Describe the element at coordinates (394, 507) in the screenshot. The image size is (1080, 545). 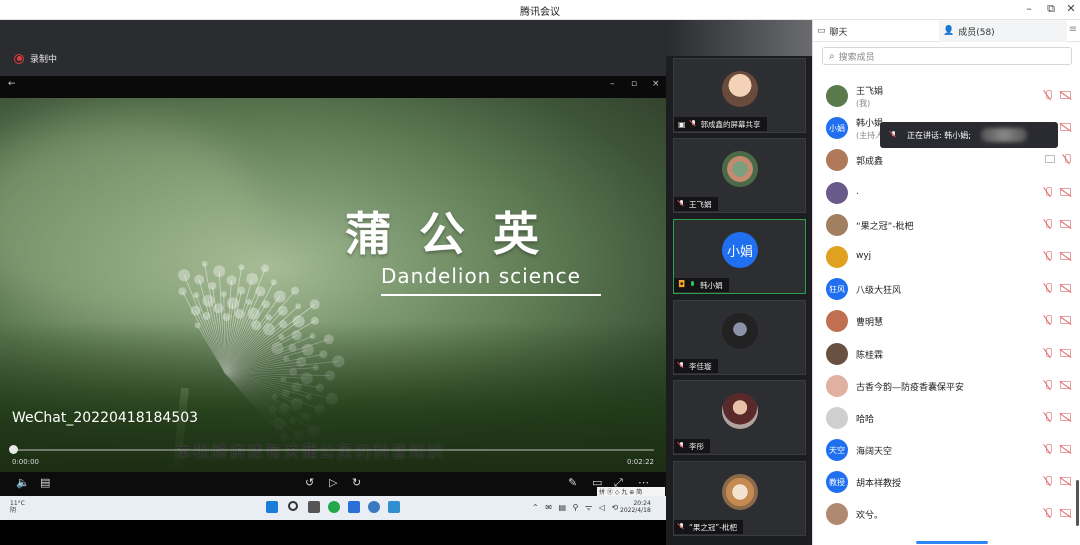
I see `media-player-icon` at that location.